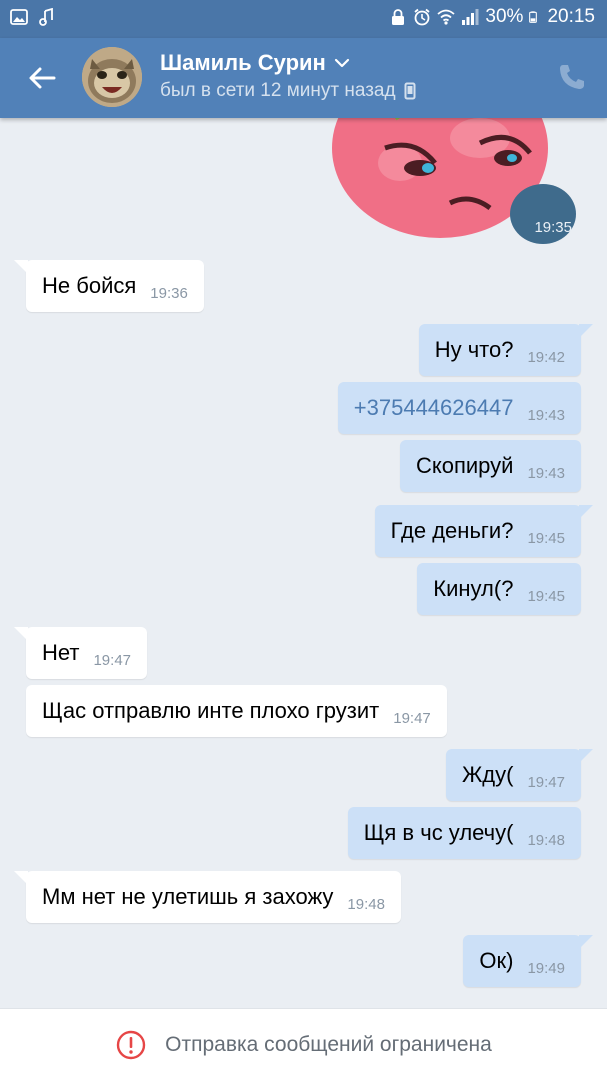 The image size is (607, 1080). Describe the element at coordinates (131, 1044) in the screenshot. I see `warning-icon` at that location.